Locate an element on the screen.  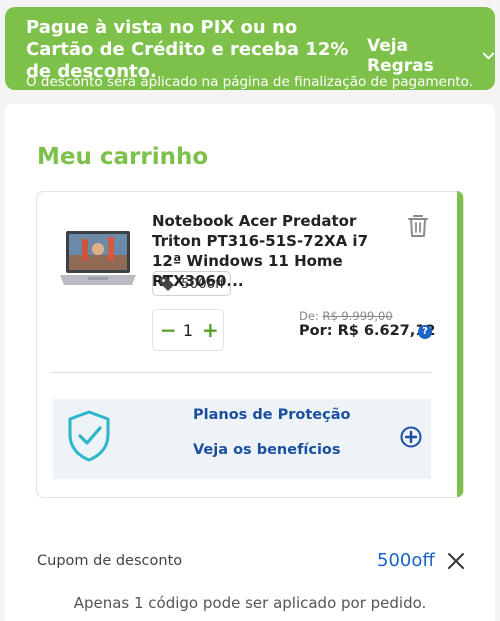
card-accent-bar is located at coordinates (460, 344).